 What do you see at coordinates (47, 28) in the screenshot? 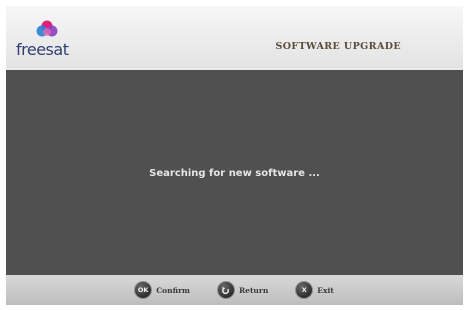
I see `freesat-logo-icon` at bounding box center [47, 28].